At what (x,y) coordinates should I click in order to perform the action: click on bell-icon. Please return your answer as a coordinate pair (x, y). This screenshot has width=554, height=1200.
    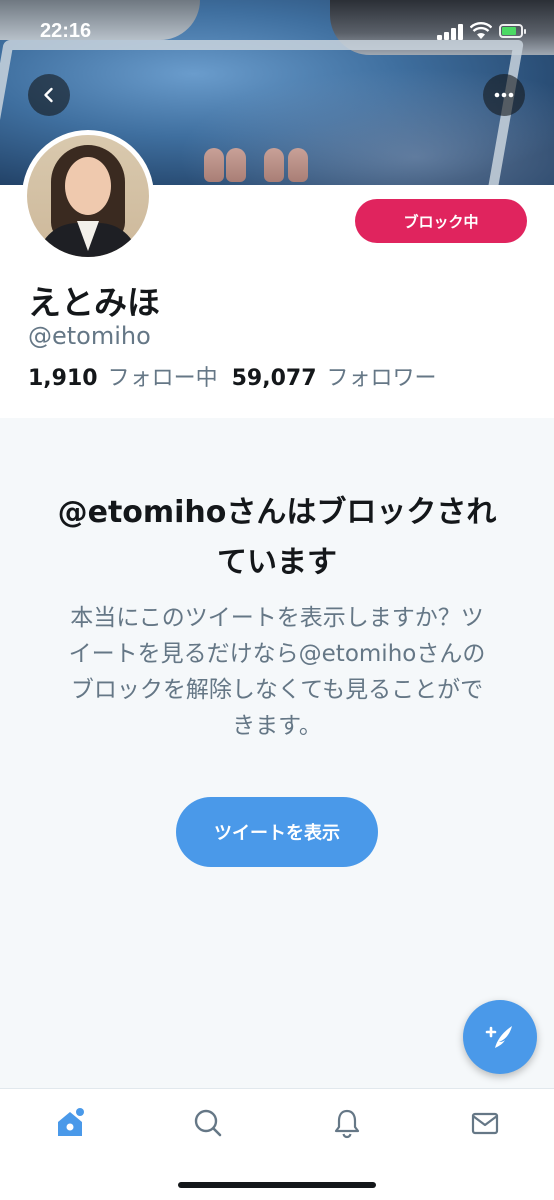
    Looking at the image, I should click on (347, 1124).